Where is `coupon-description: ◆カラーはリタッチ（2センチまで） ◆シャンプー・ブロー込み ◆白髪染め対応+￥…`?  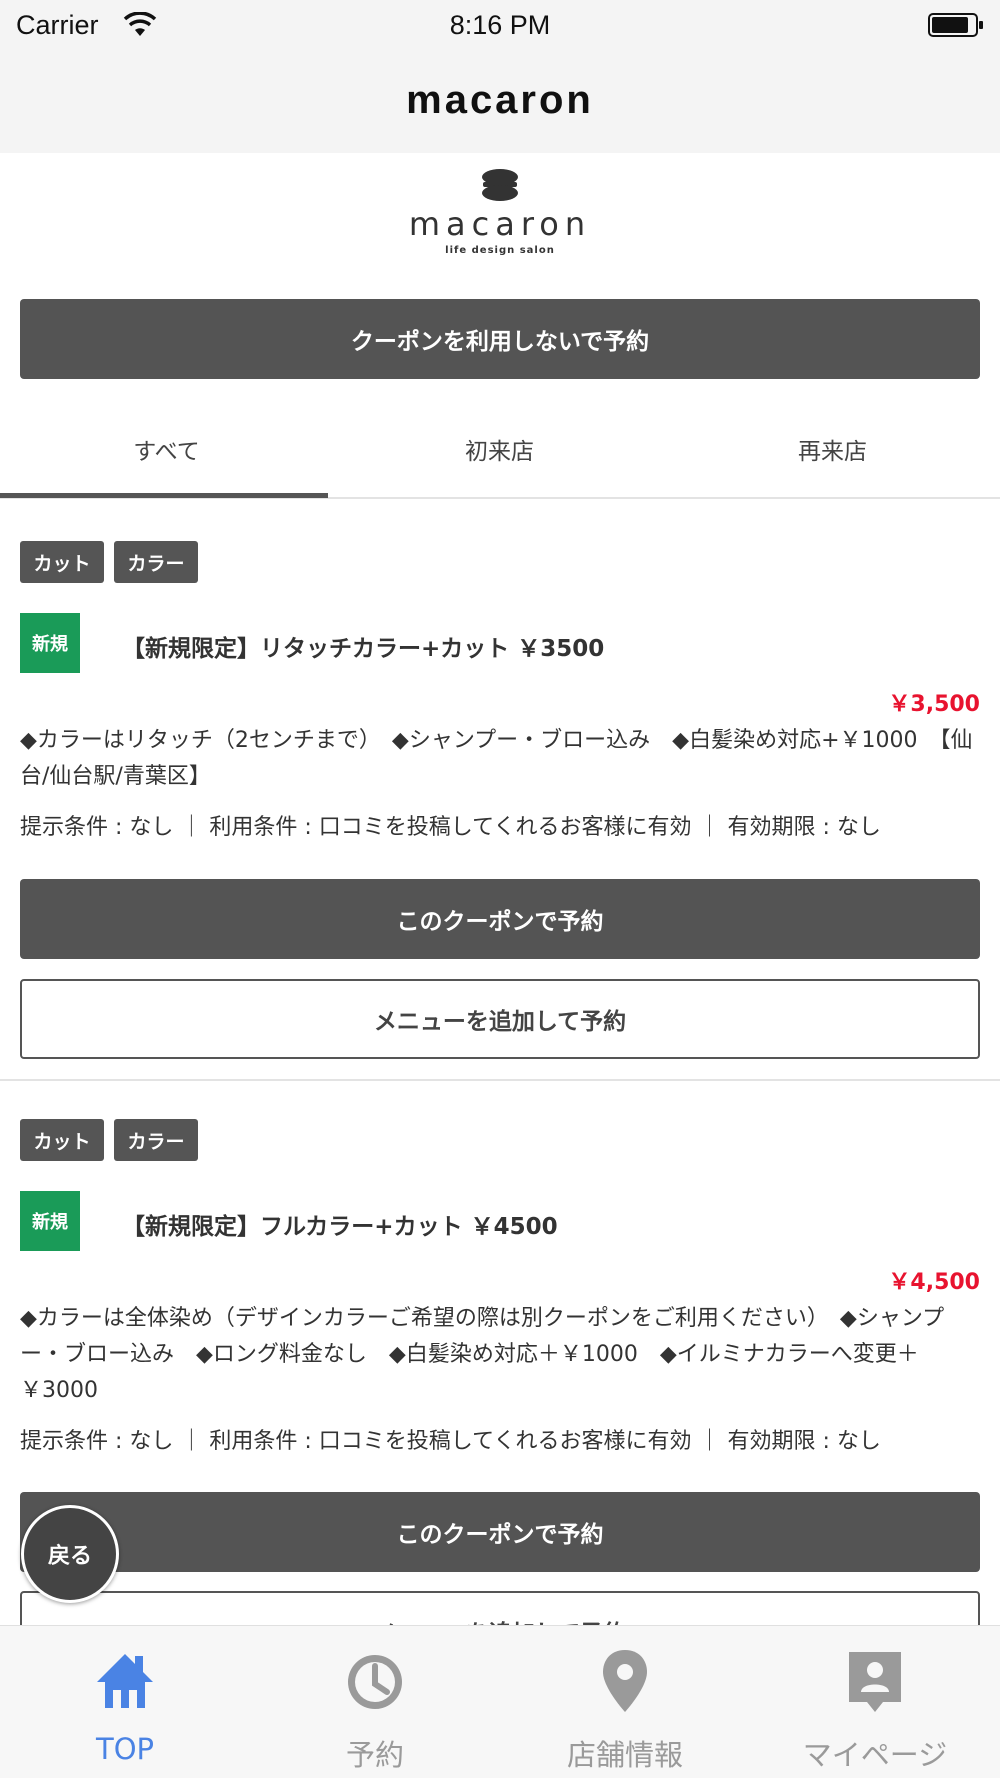 coupon-description: ◆カラーはリタッチ（2センチまで） ◆シャンプー・ブロー込み ◆白髪染め対応+￥… is located at coordinates (496, 758).